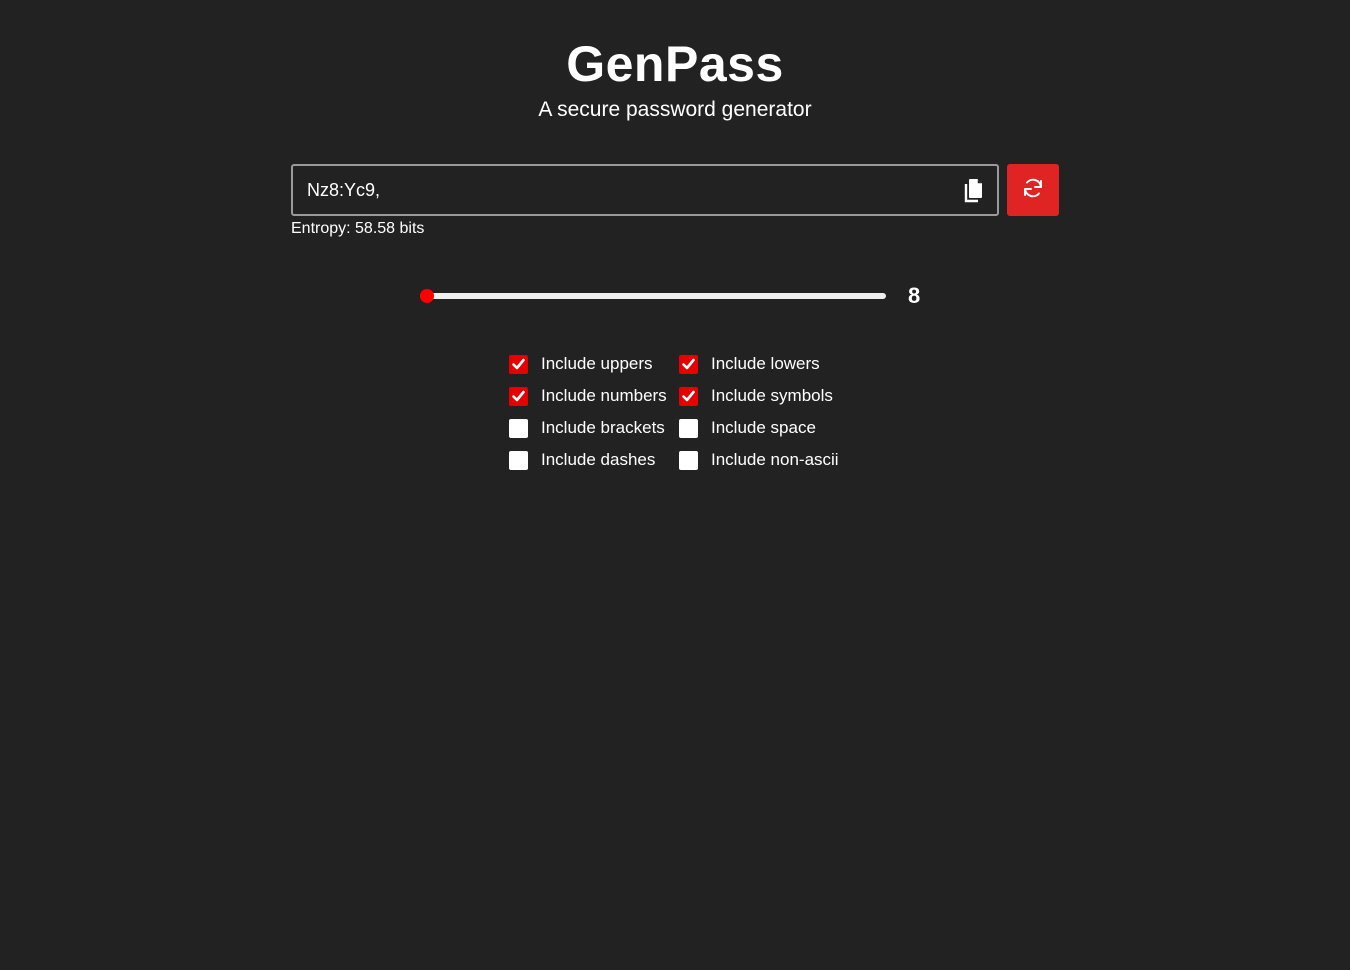 The image size is (1350, 970). What do you see at coordinates (973, 191) in the screenshot?
I see `copy-icon` at bounding box center [973, 191].